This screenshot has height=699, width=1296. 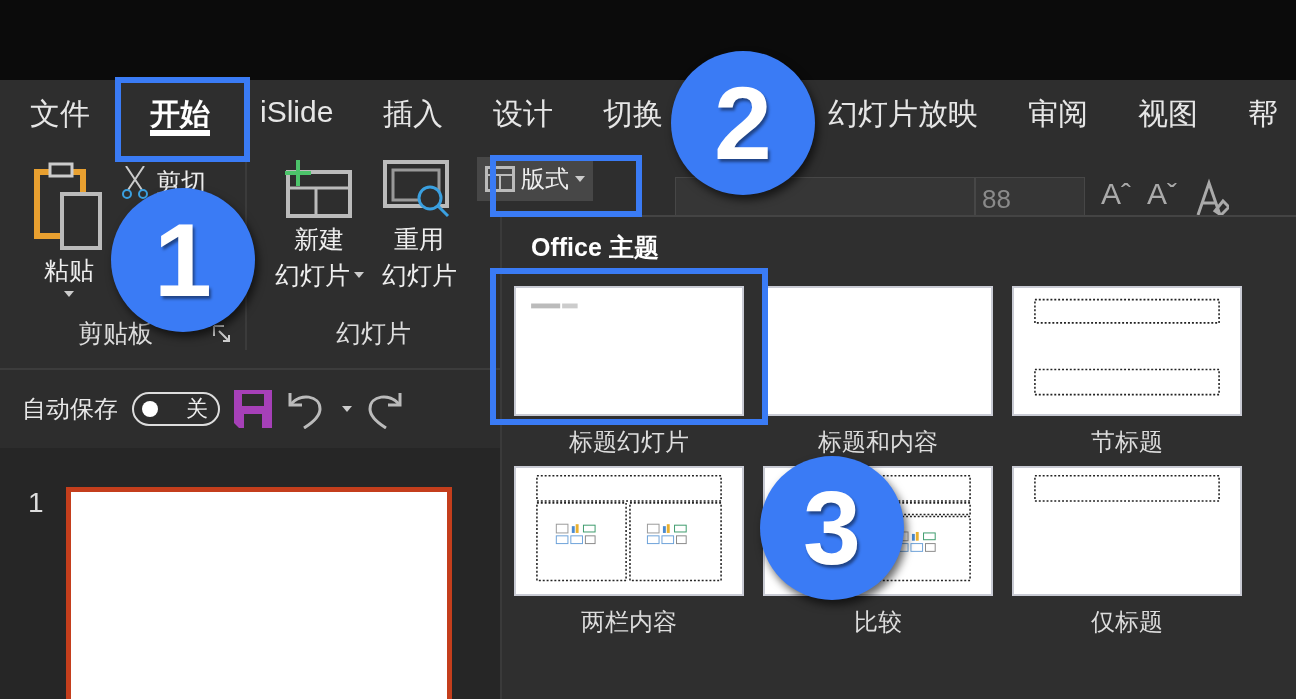 What do you see at coordinates (70, 409) in the screenshot?
I see `autosave-label: 自动保存` at bounding box center [70, 409].